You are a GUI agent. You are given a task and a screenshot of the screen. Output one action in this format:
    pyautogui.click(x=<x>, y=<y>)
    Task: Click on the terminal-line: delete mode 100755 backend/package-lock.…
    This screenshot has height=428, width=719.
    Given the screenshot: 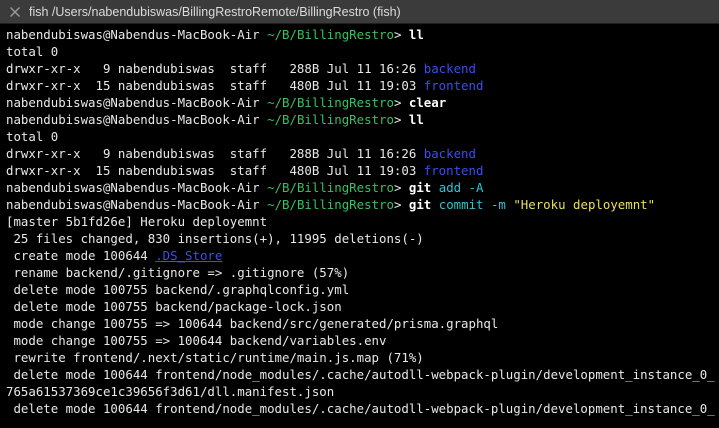 What is the action you would take?
    pyautogui.click(x=361, y=306)
    